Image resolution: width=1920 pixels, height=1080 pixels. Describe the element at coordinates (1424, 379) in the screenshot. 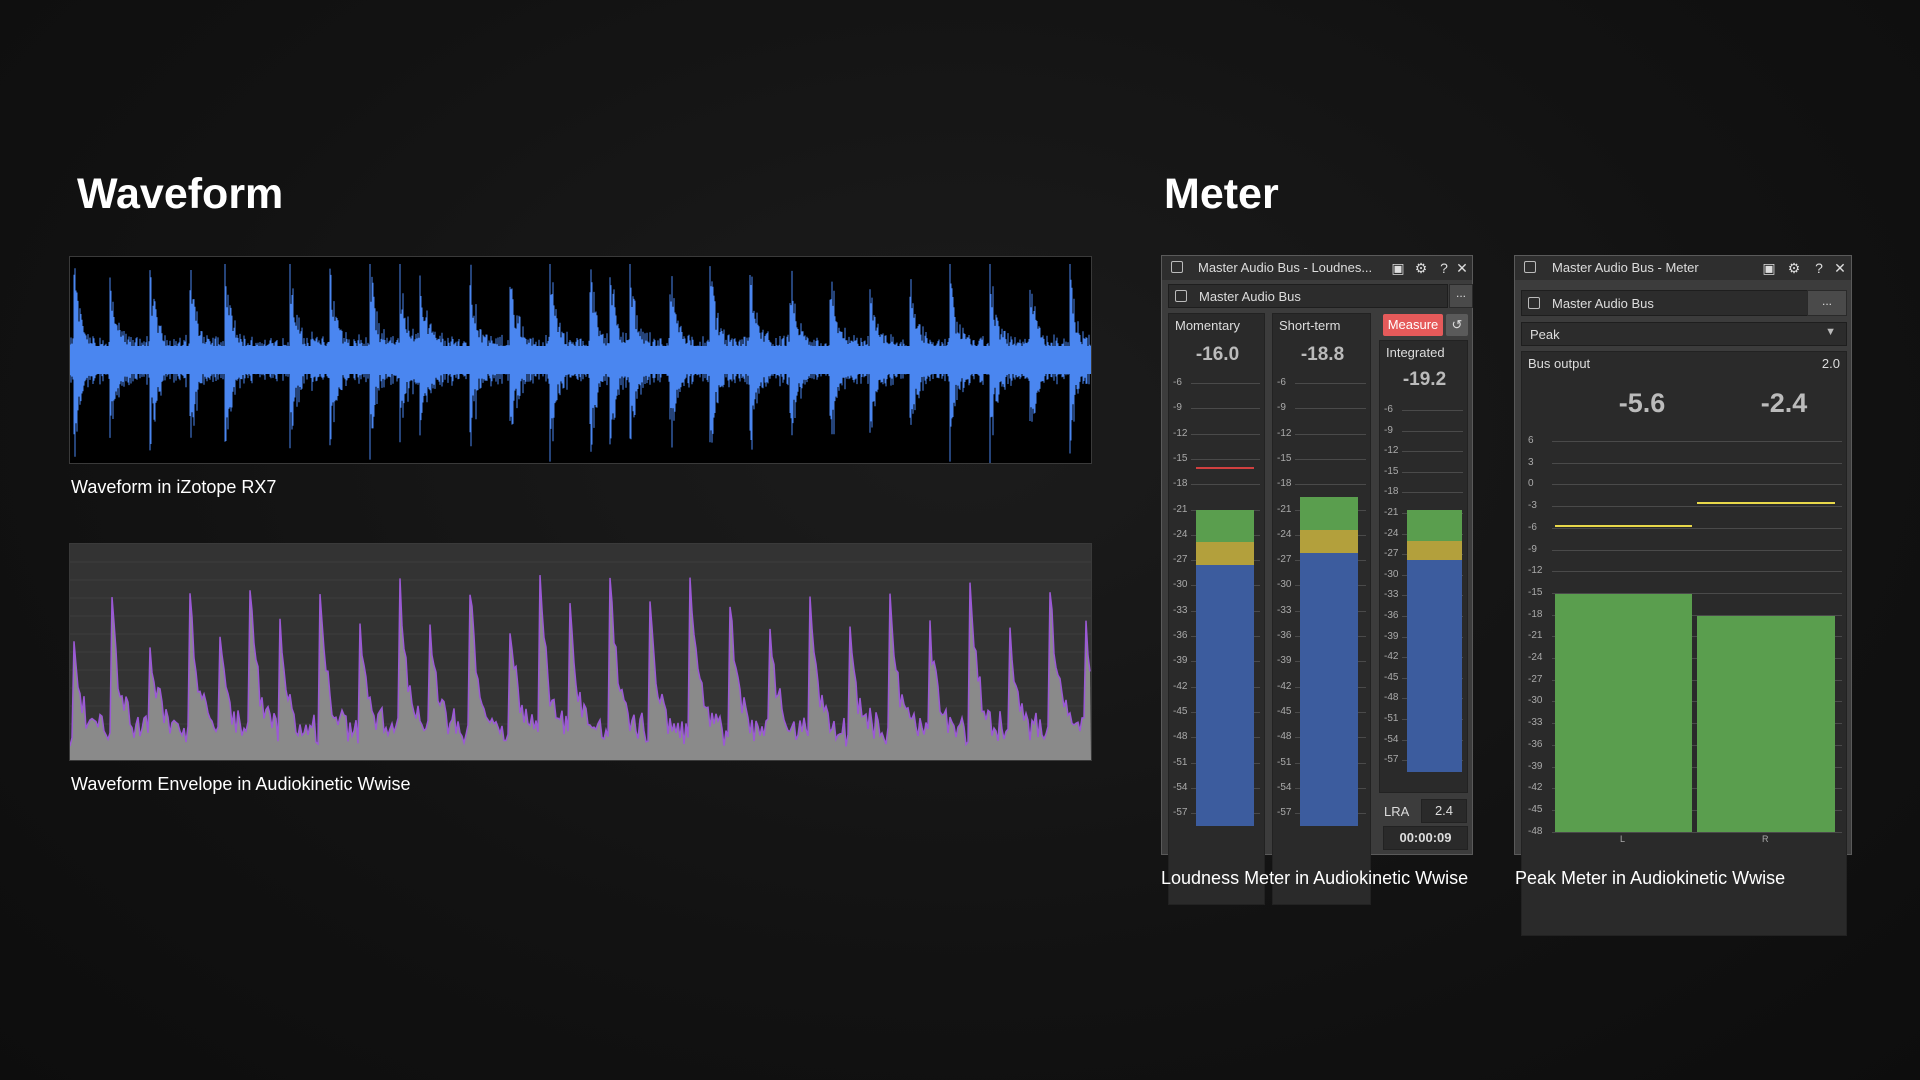

I see `integrated-value: -19.2` at that location.